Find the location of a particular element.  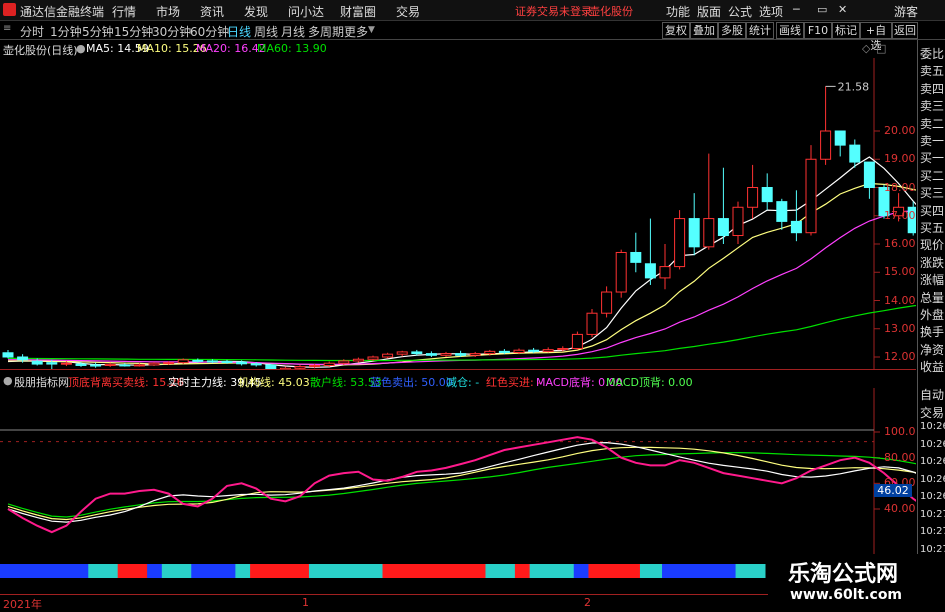

restore-window-icon: ▭ is located at coordinates (822, 9).